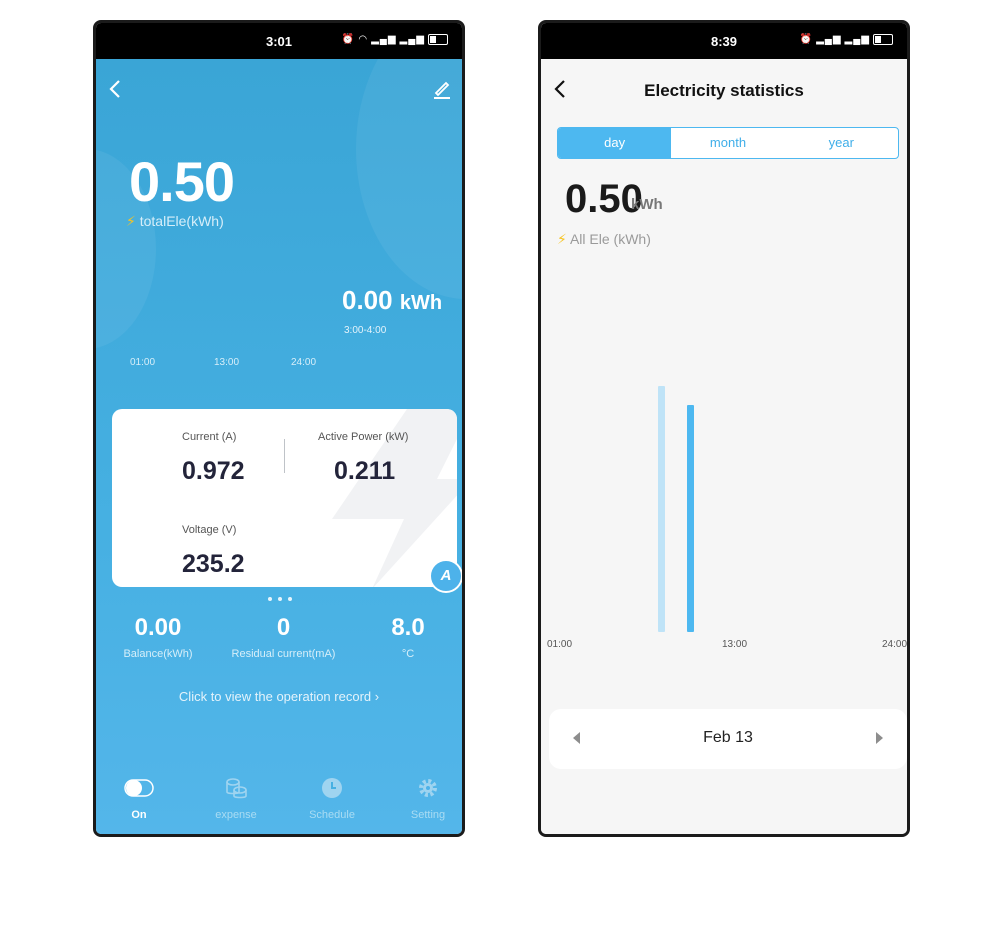  What do you see at coordinates (283, 627) in the screenshot?
I see `residual-current-value: 0` at bounding box center [283, 627].